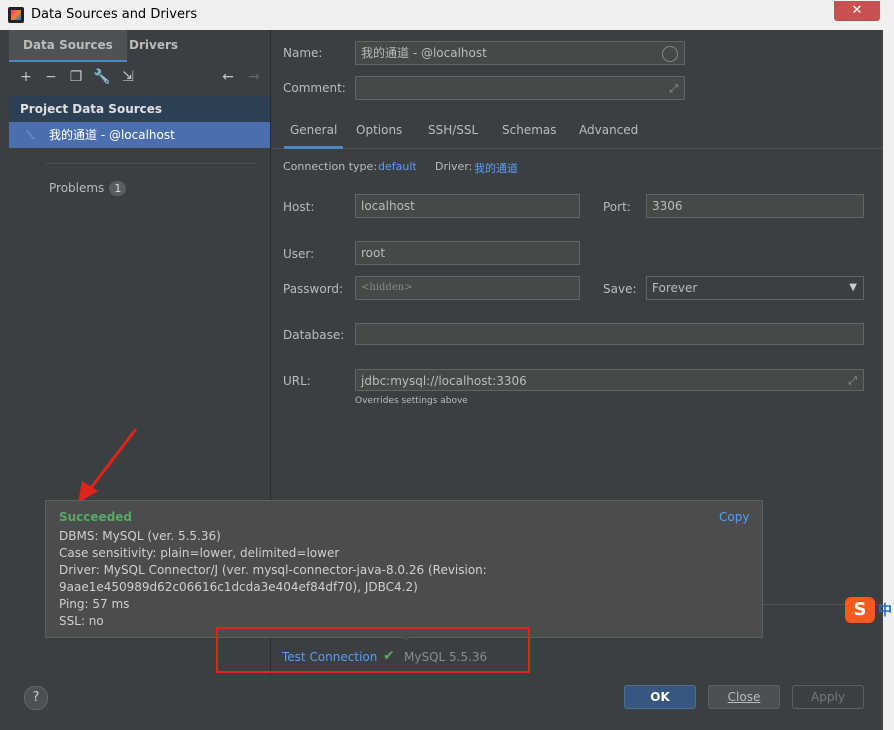 The width and height of the screenshot is (894, 730). Describe the element at coordinates (330, 166) in the screenshot. I see `connection-type-label: Connection type:` at that location.